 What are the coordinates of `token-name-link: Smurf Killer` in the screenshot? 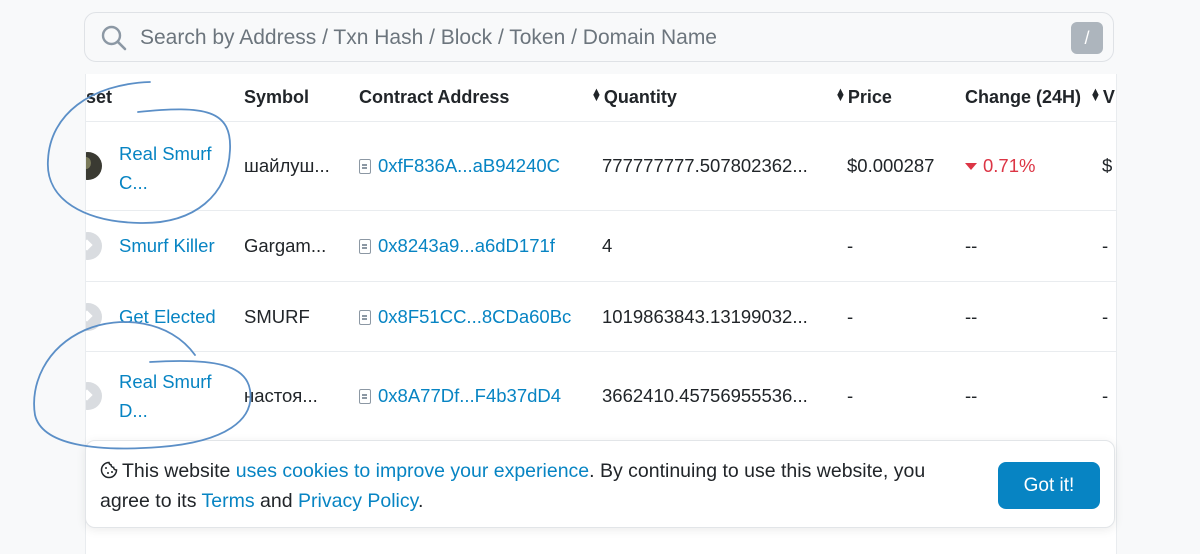 It's located at (167, 245).